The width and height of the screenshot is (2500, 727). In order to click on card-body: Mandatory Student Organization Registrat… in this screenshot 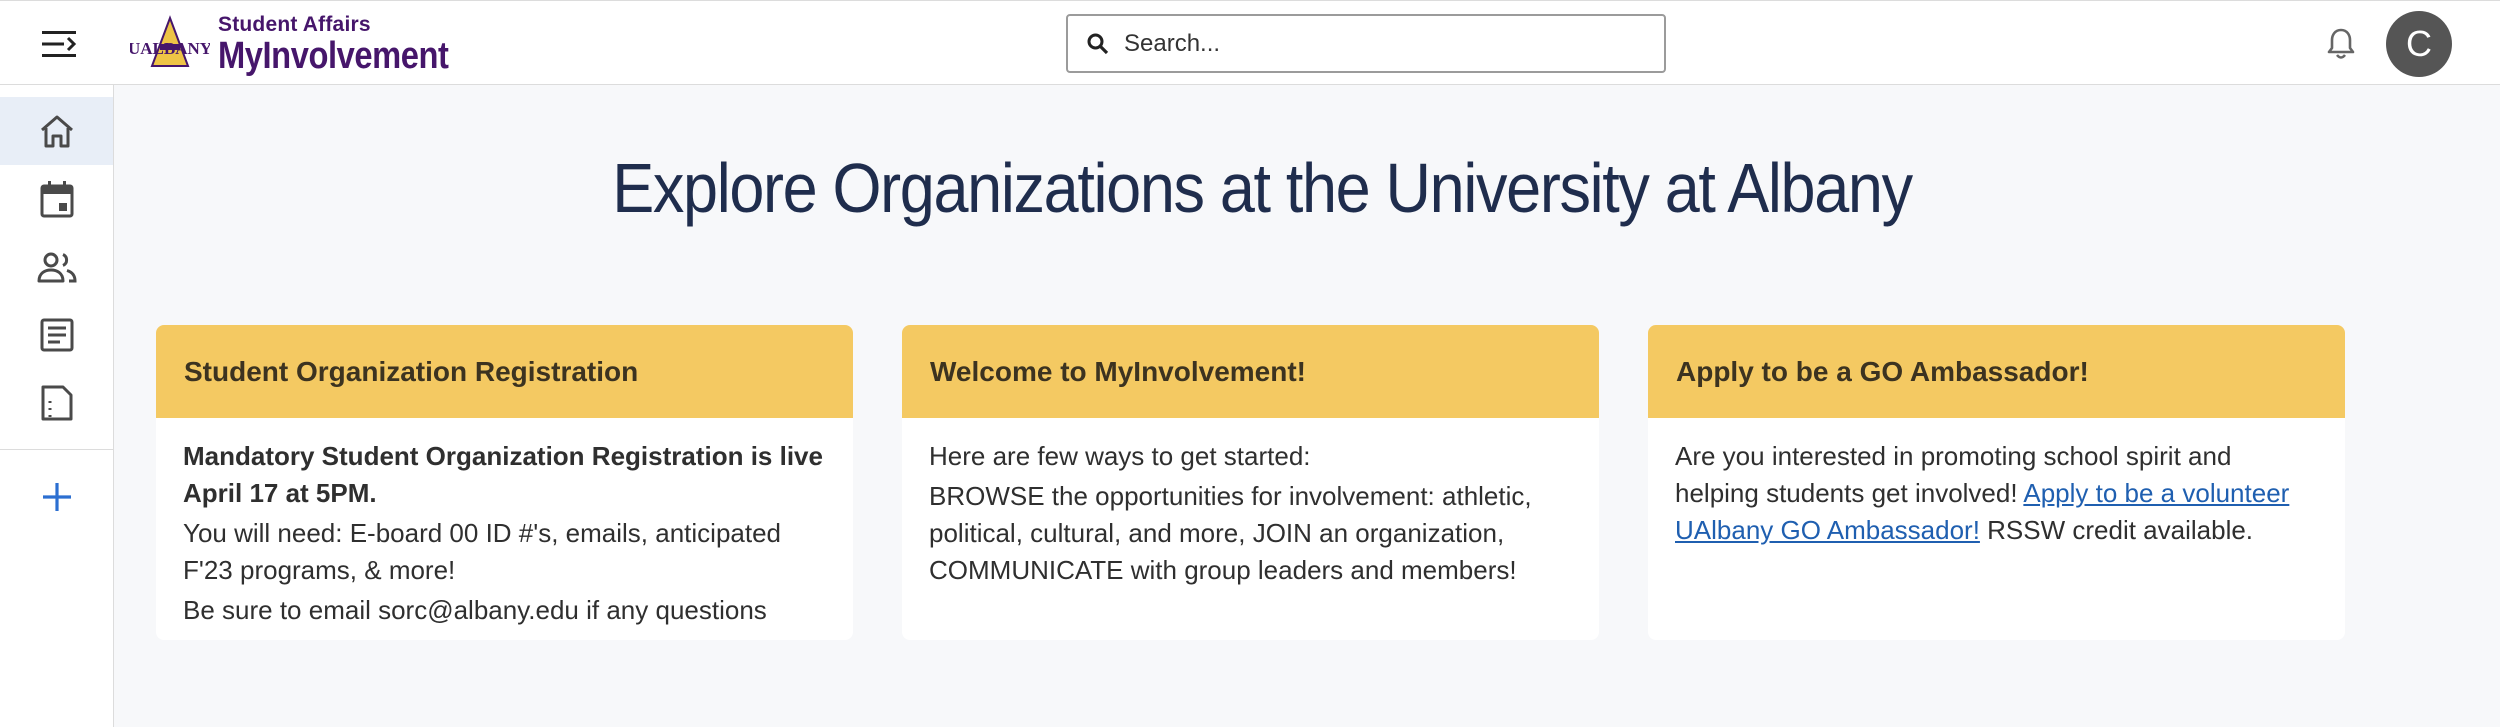, I will do `click(504, 523)`.